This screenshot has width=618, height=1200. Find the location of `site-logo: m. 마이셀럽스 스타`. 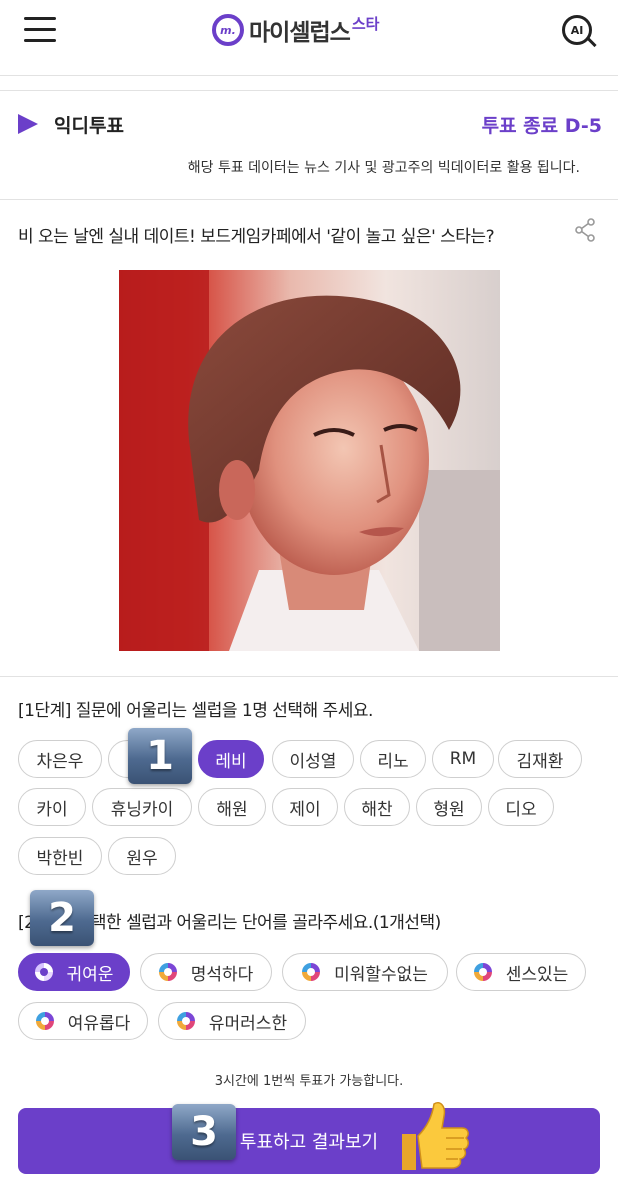

site-logo: m. 마이셀럽스 스타 is located at coordinates (295, 30).